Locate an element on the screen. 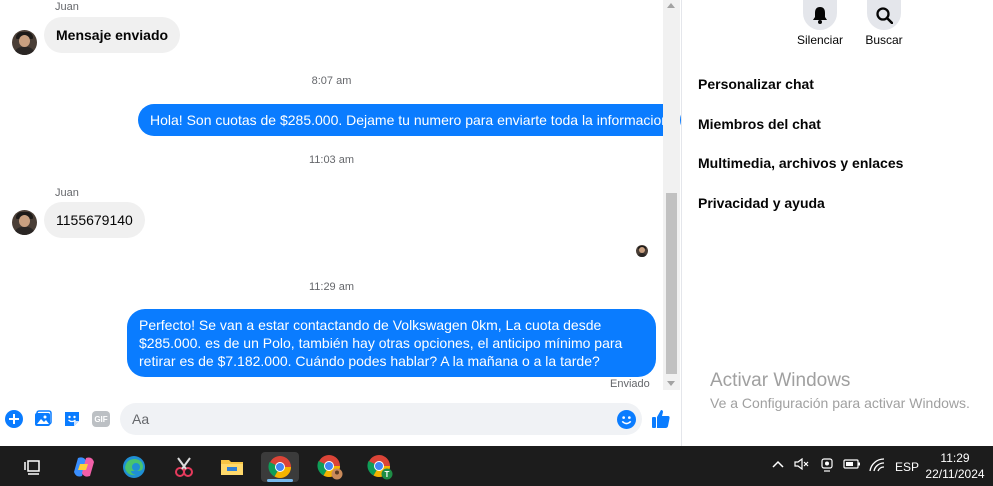  file-explorer-icon is located at coordinates (232, 467).